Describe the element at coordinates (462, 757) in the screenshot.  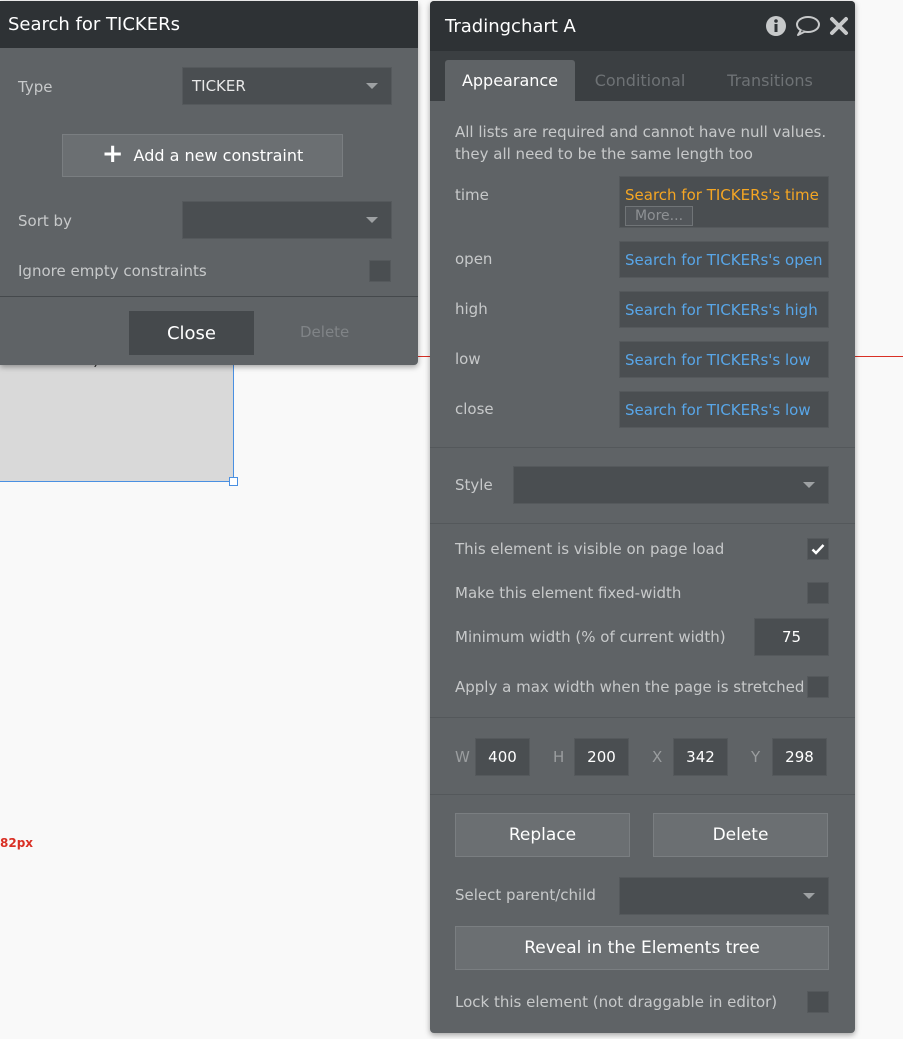
I see `width-label: W` at that location.